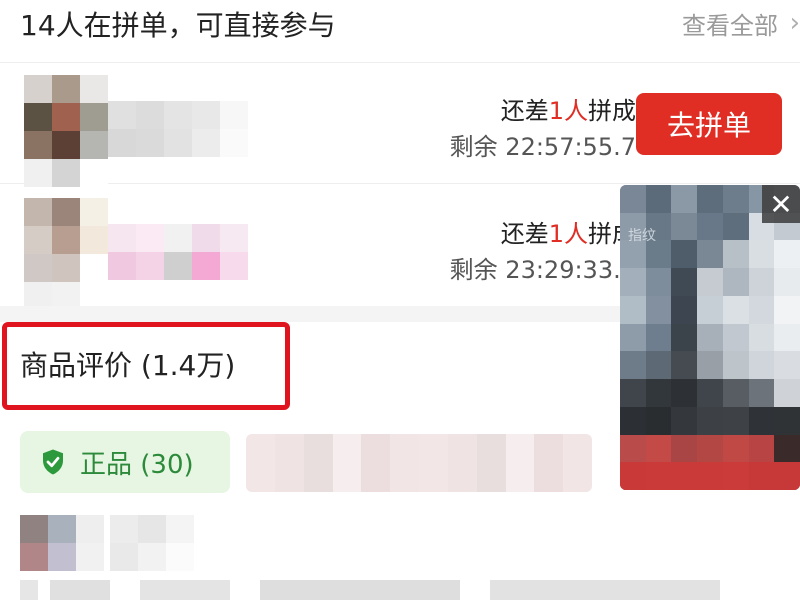 The height and width of the screenshot is (600, 800). I want to click on shield-check-icon, so click(53, 462).